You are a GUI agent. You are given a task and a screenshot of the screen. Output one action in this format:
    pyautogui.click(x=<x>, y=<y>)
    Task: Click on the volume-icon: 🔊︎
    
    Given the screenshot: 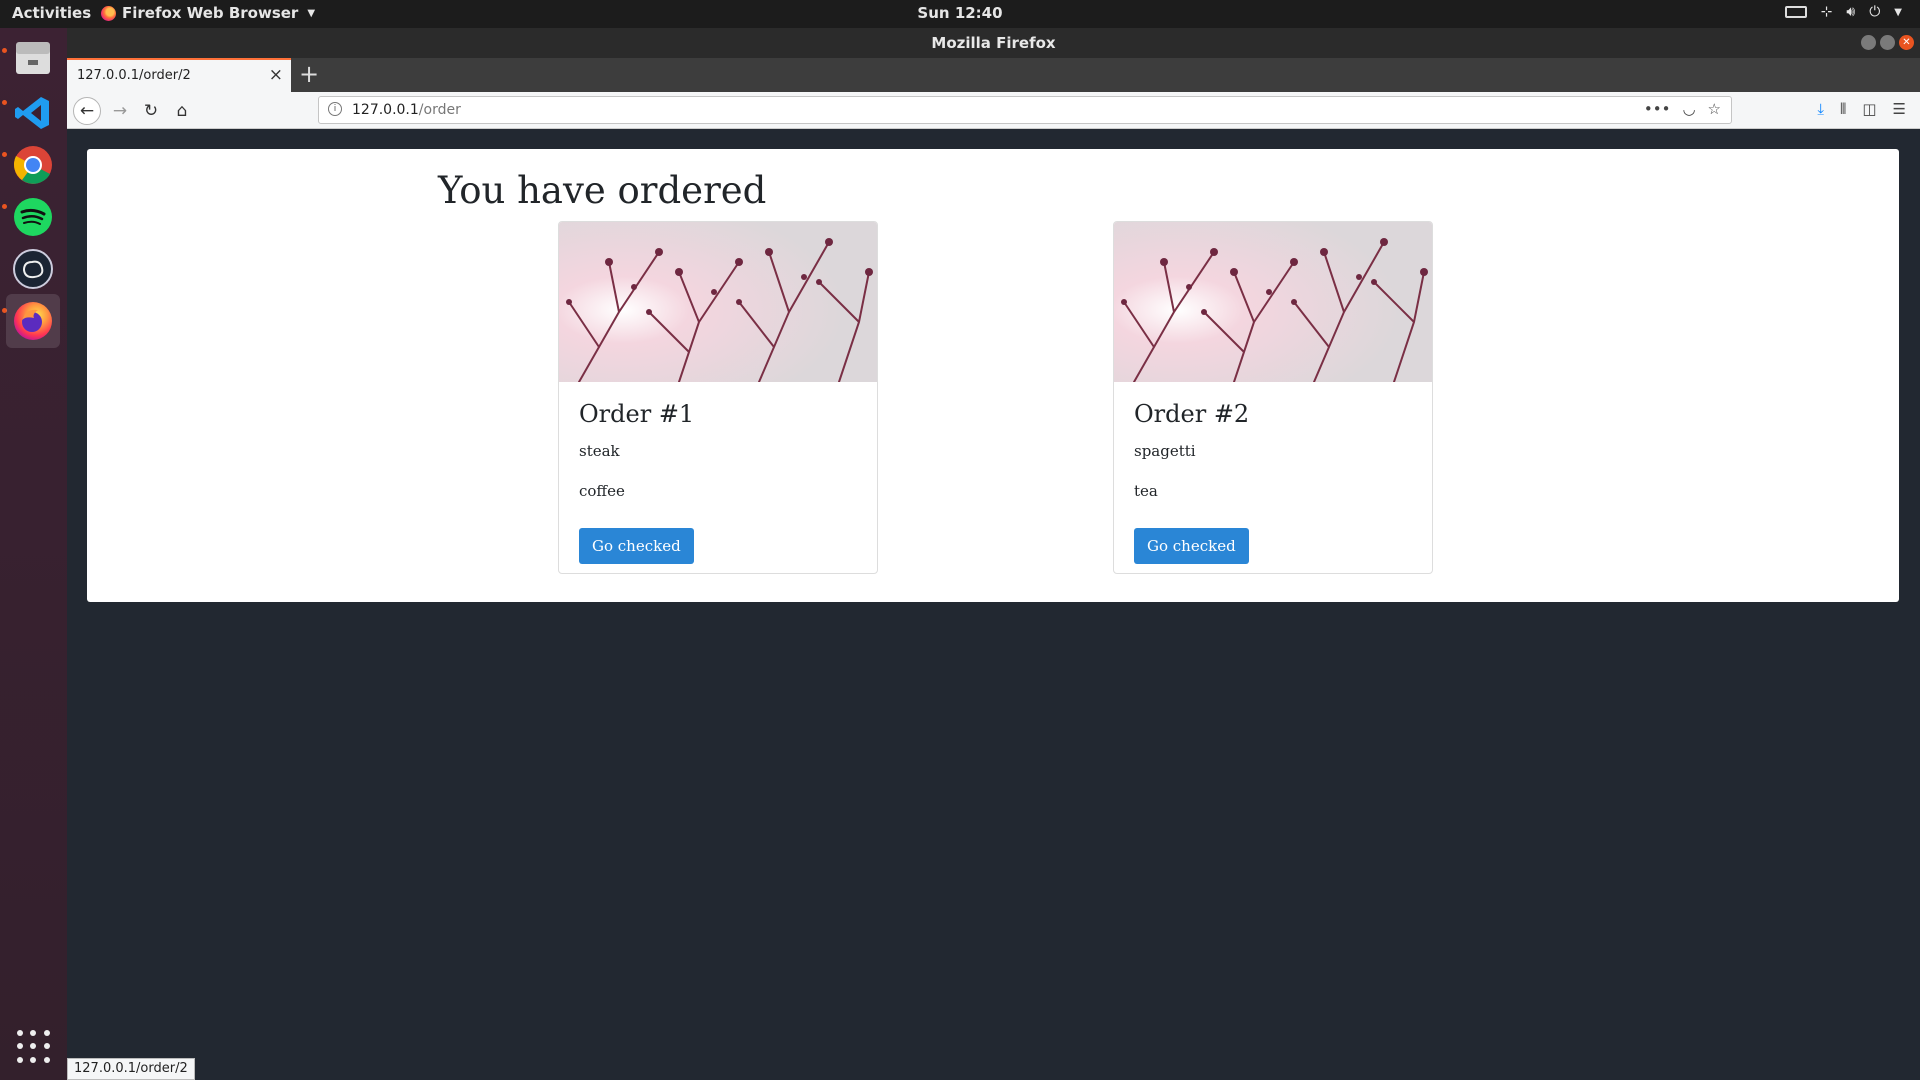 What is the action you would take?
    pyautogui.click(x=1850, y=12)
    